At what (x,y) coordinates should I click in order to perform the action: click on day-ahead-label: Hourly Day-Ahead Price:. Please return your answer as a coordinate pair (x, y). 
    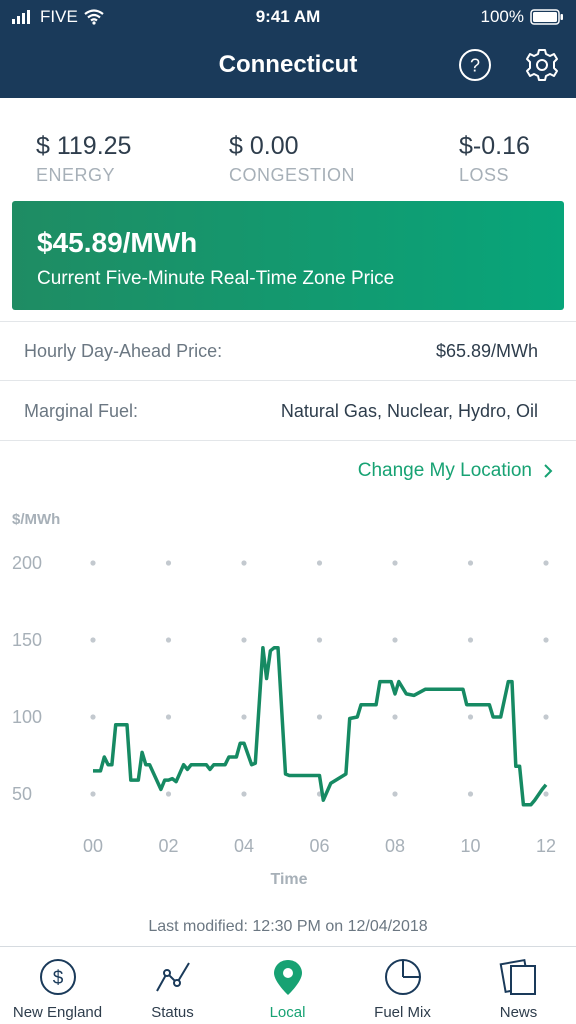
    Looking at the image, I should click on (123, 351).